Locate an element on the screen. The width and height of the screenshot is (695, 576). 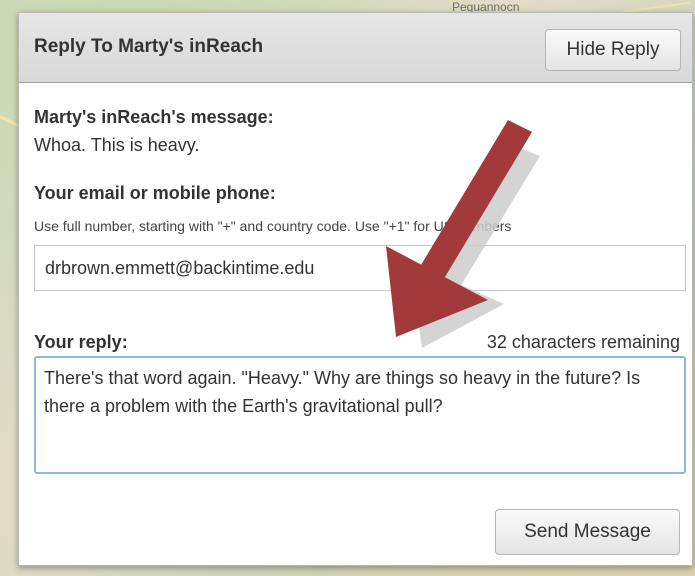
annotation-arrow is located at coordinates (463, 234).